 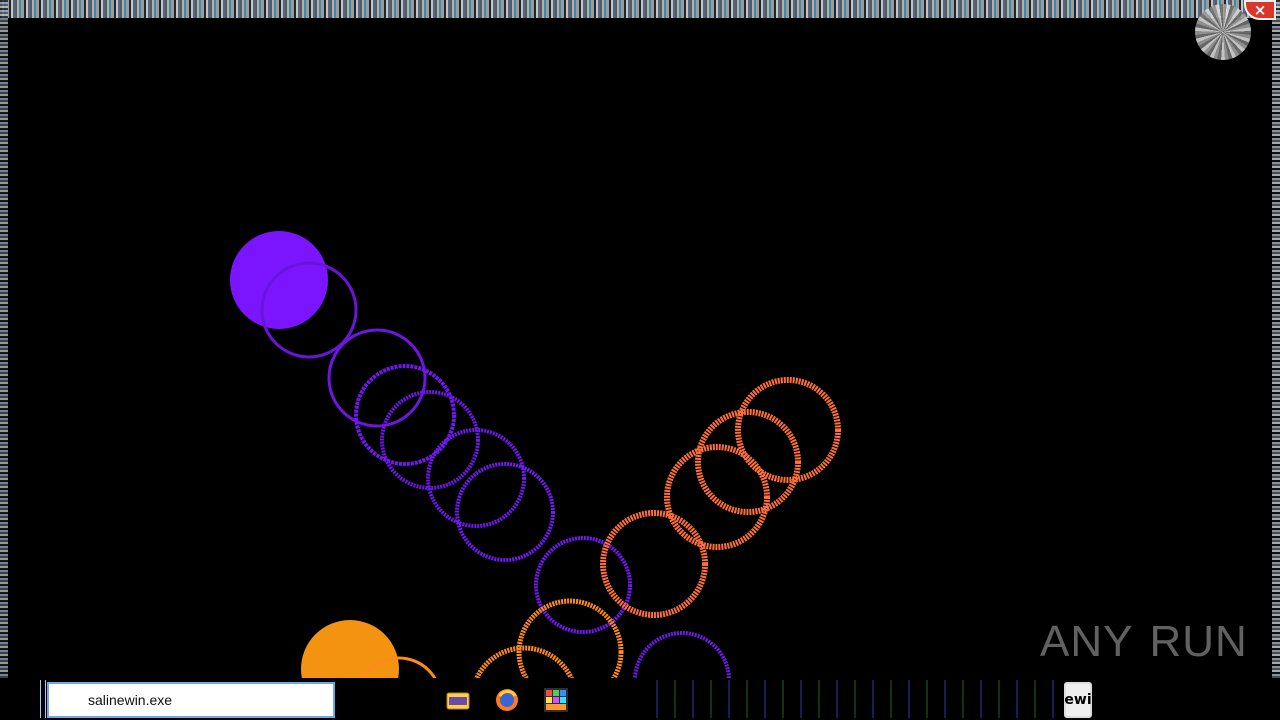 I want to click on folder-icon, so click(x=458, y=700).